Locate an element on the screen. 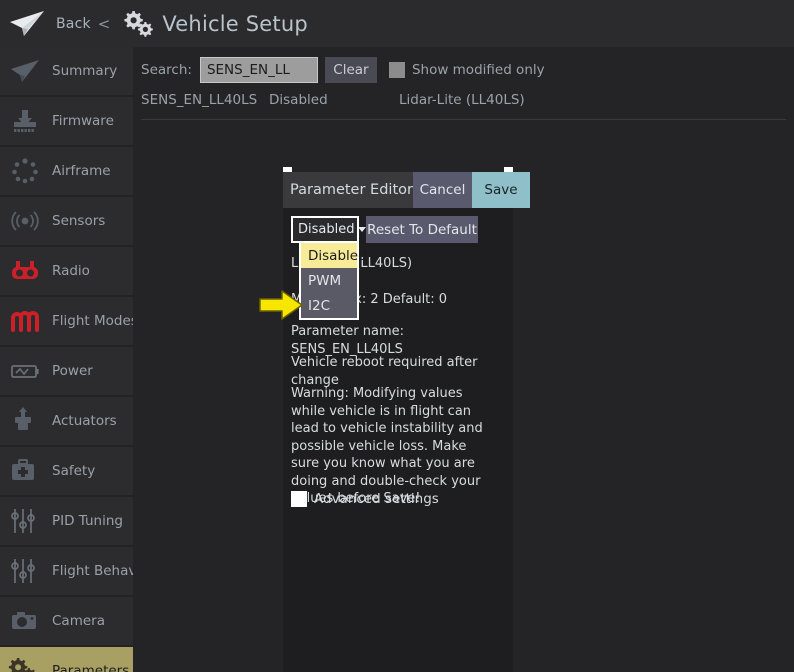  sidebar-item-safety: Safety is located at coordinates (66, 471).